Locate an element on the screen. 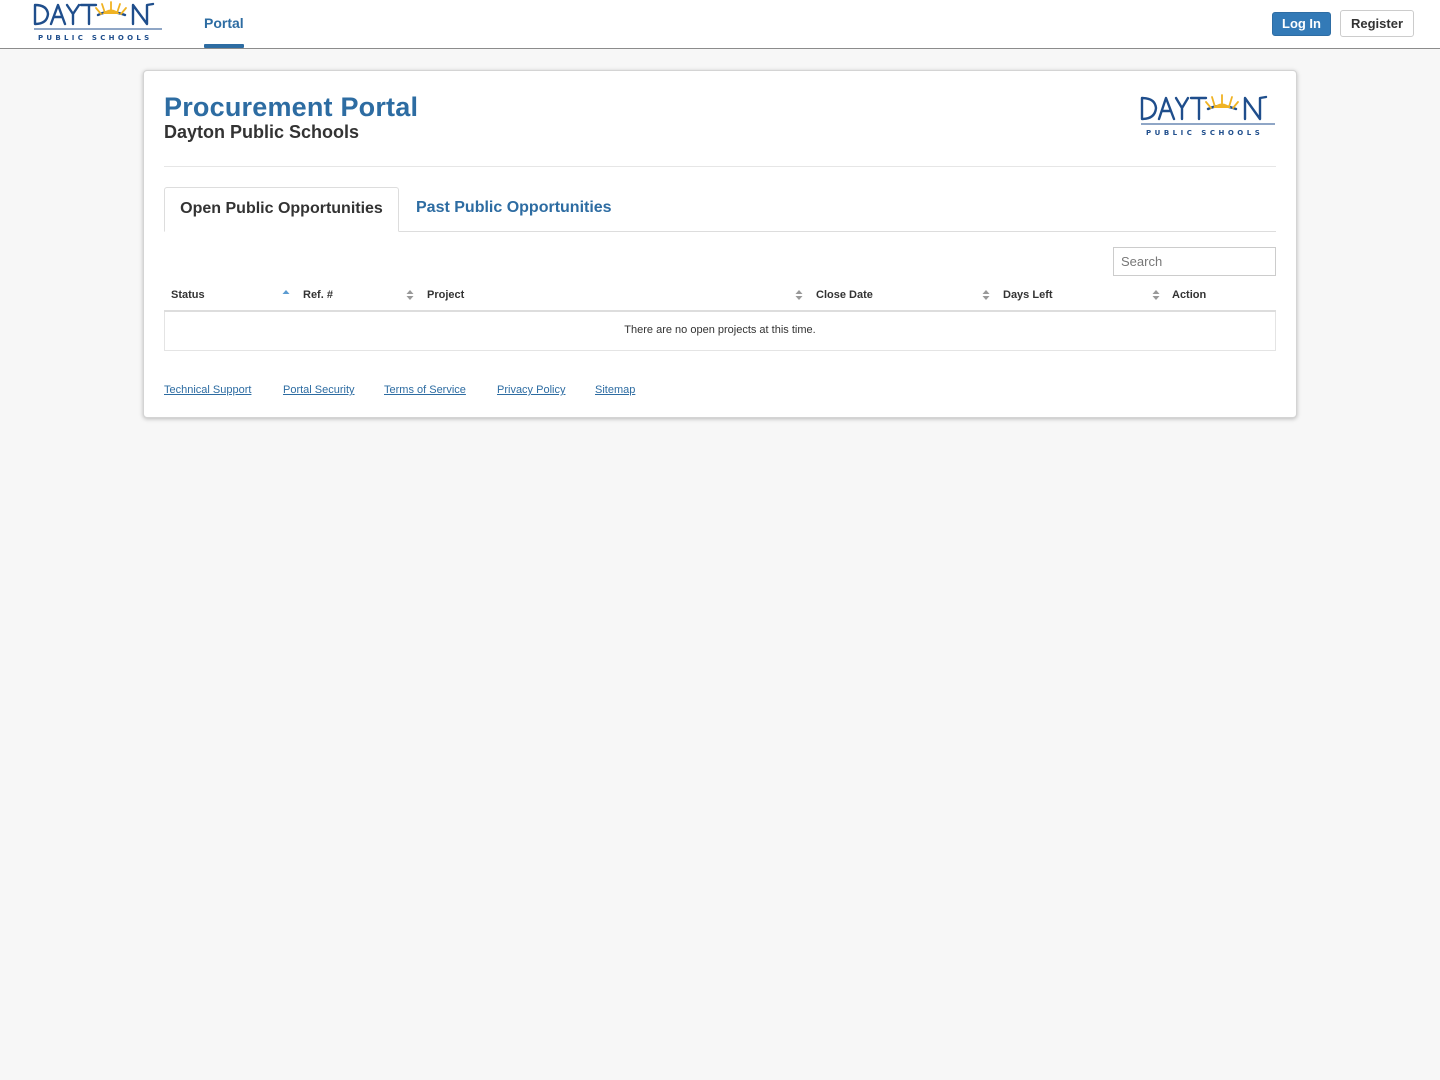 The width and height of the screenshot is (1440, 1080). column-header-ref: Ref. # is located at coordinates (318, 295).